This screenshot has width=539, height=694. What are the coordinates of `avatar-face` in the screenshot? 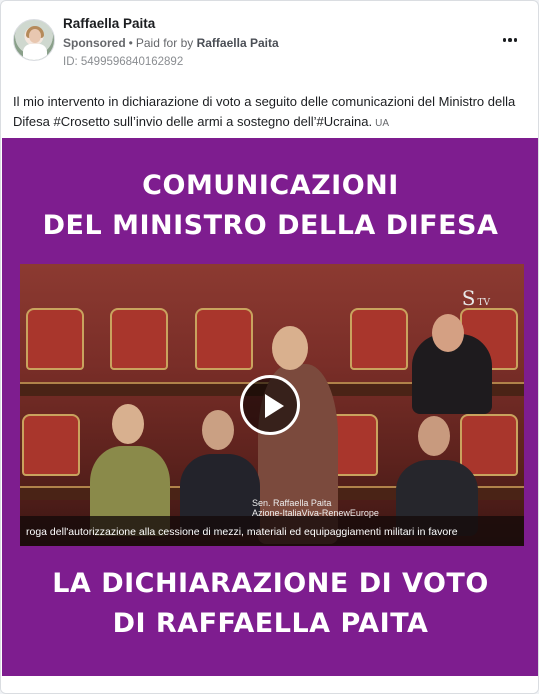 It's located at (35, 36).